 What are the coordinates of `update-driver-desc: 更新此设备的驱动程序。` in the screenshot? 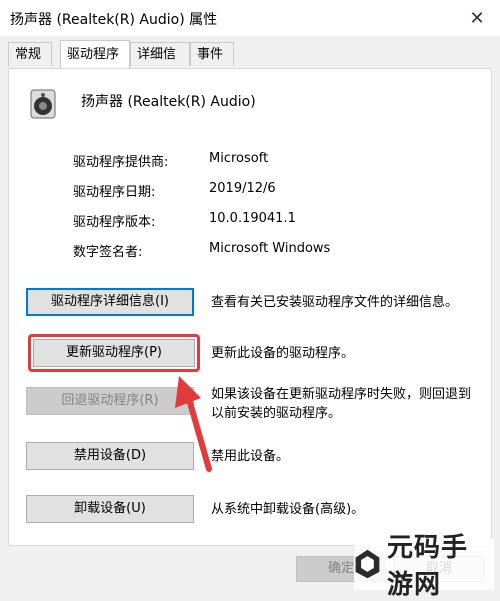 It's located at (283, 353).